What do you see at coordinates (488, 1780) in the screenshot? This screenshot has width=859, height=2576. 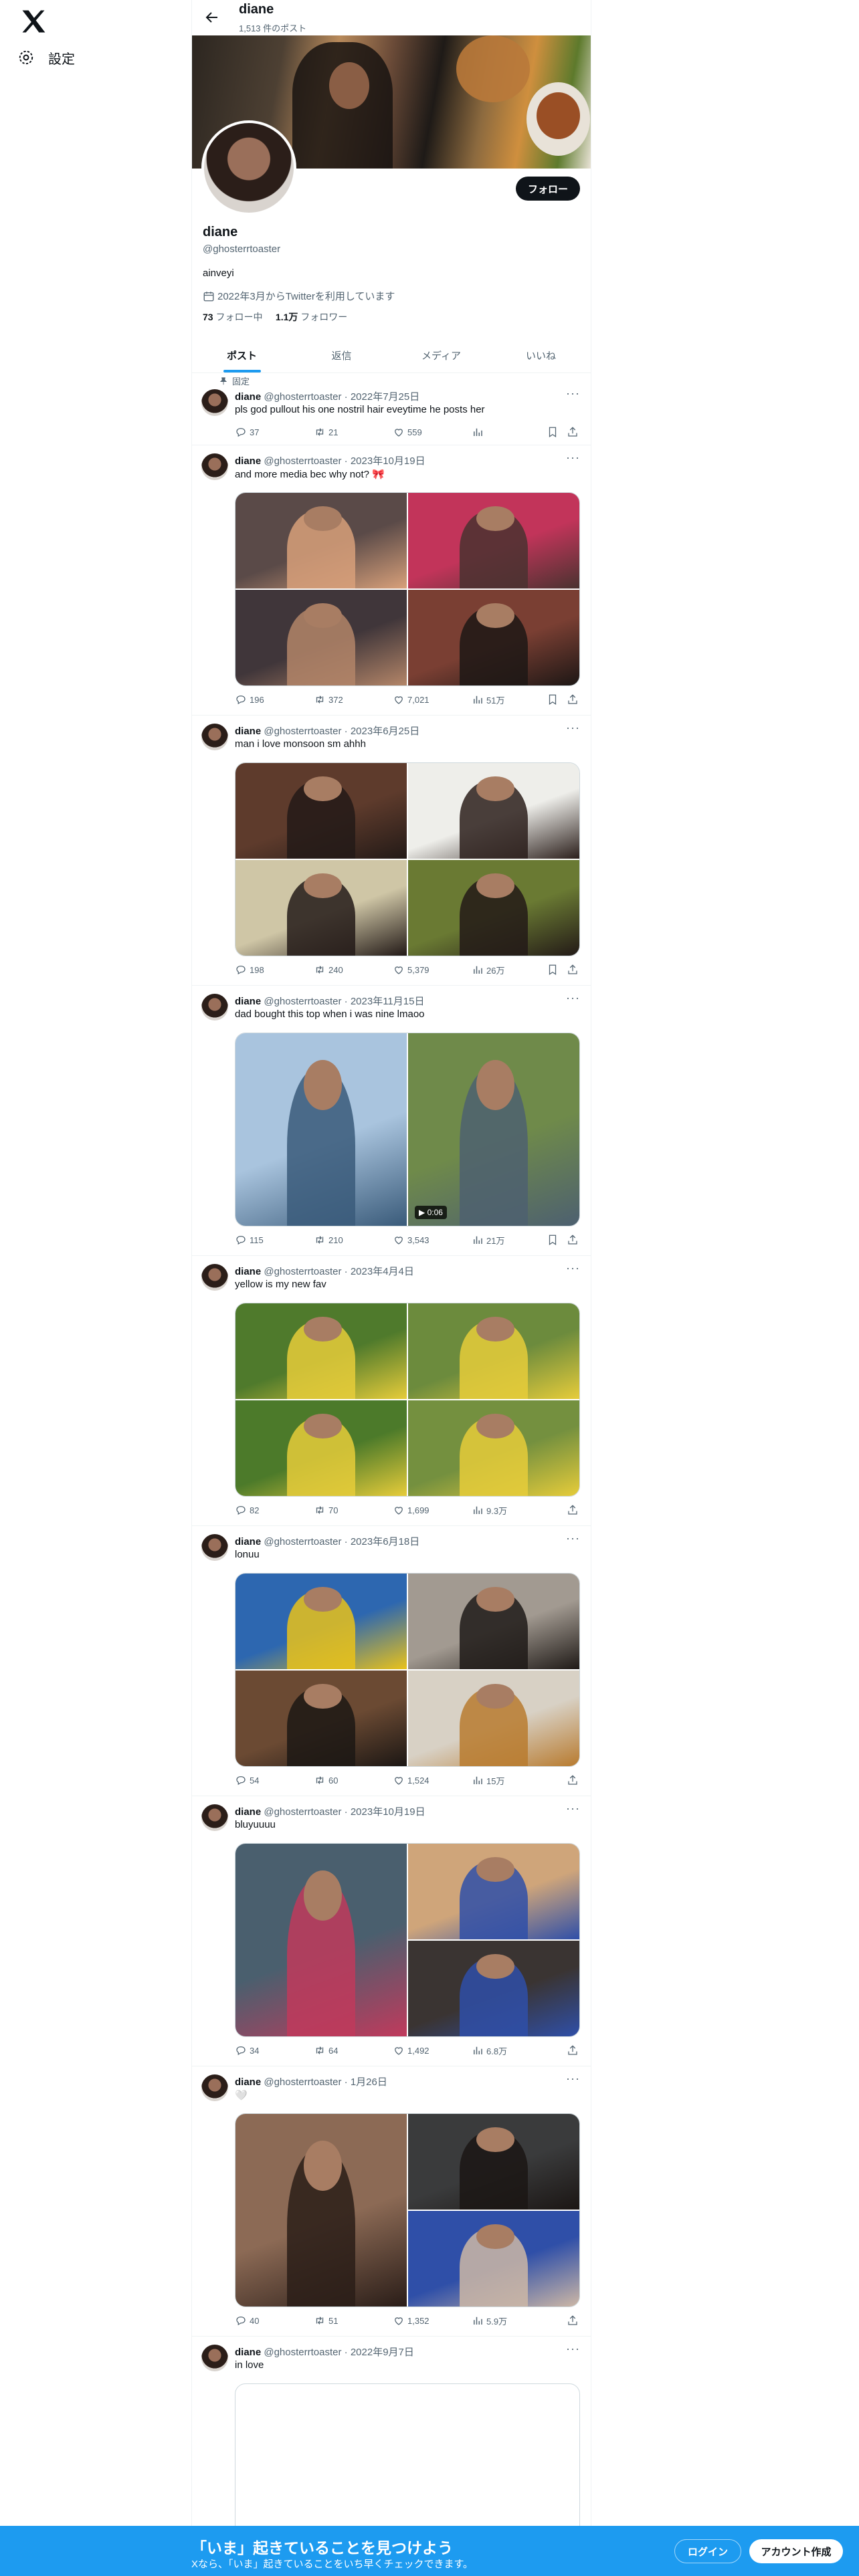 I see `views-button: 15万` at bounding box center [488, 1780].